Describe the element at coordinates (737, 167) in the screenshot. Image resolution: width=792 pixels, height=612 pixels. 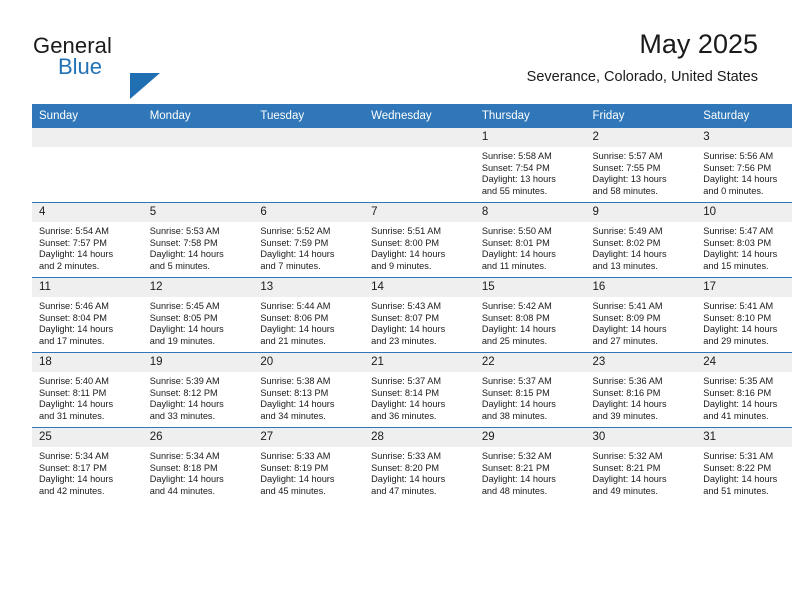
I see `sunset-text: Sunset: 7:56 PM` at that location.